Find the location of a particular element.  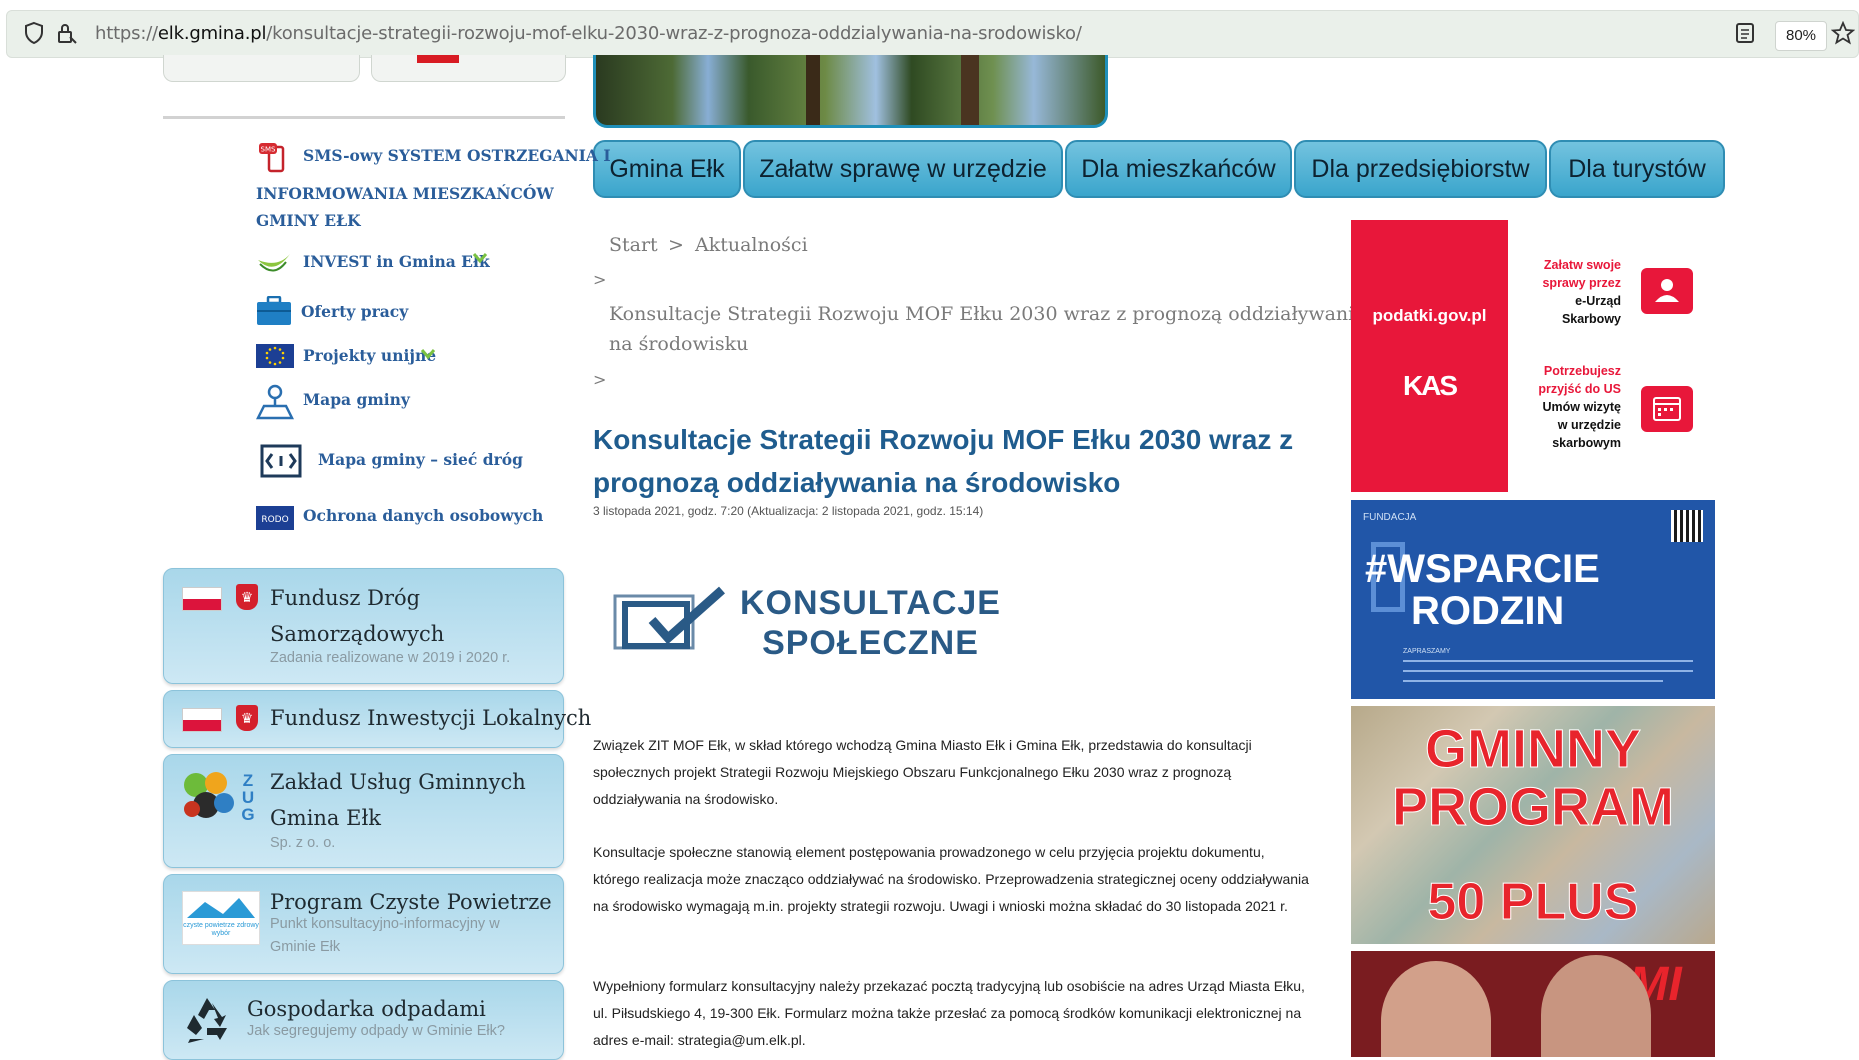

article-title-line2: prognozą oddziaływania na środowisko is located at coordinates (857, 482).